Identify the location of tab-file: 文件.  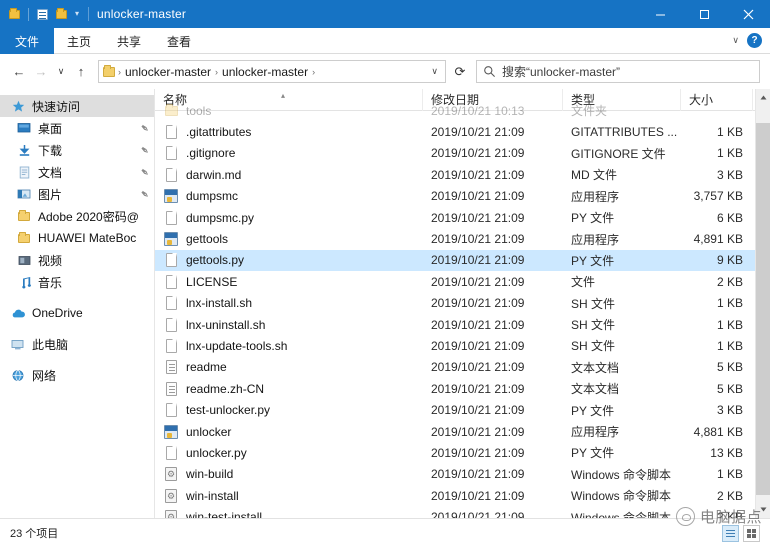
(27, 41).